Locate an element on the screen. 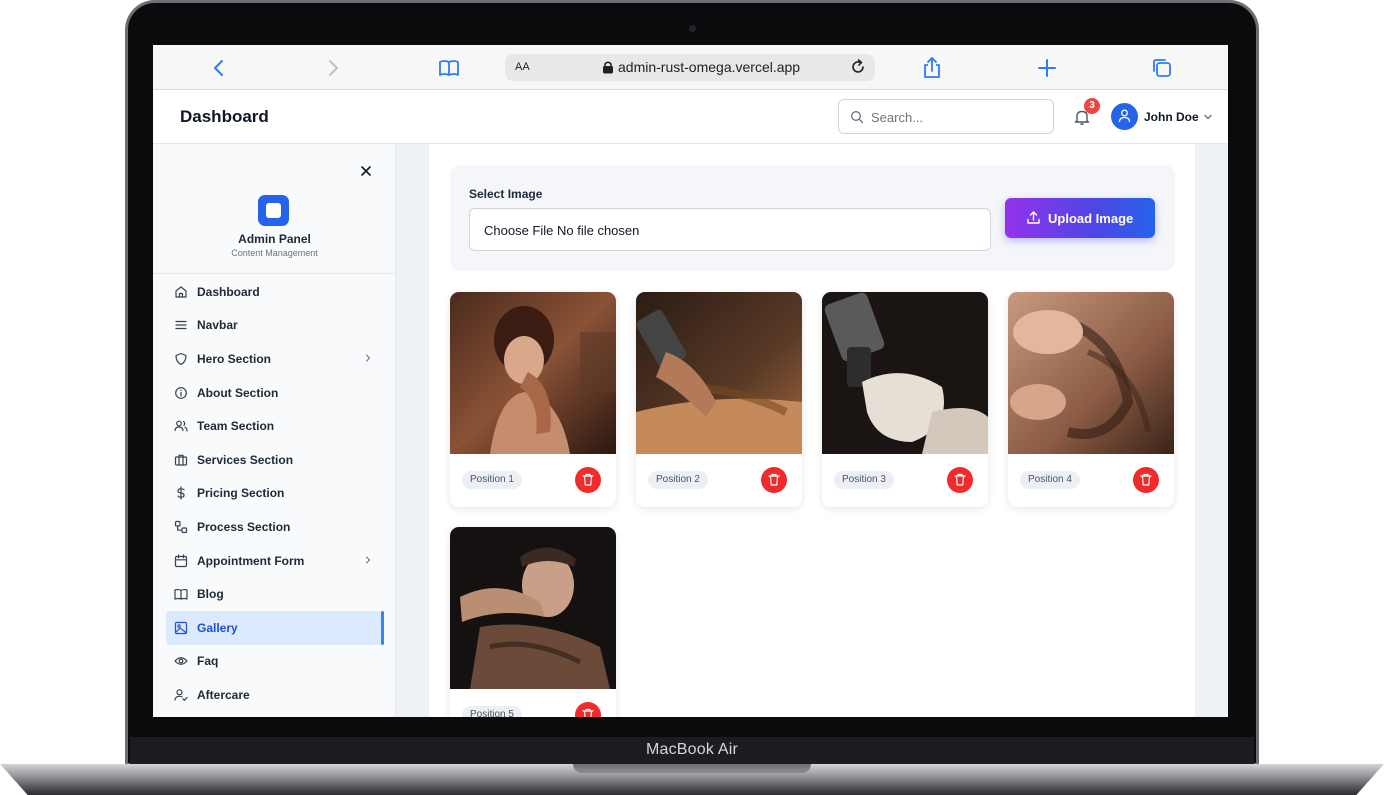  camera-dot is located at coordinates (692, 28).